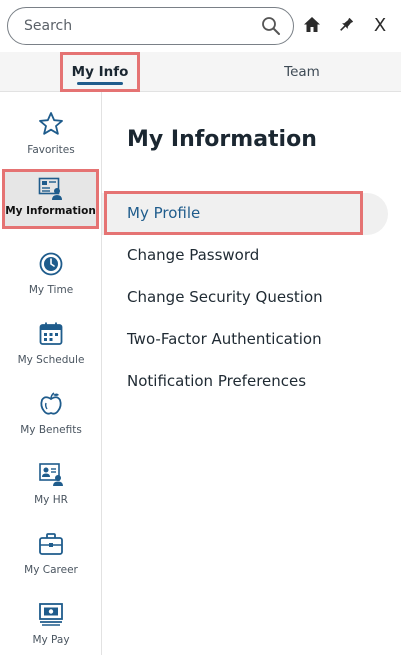 This screenshot has height=655, width=401. Describe the element at coordinates (50, 211) in the screenshot. I see `sidebar-item-label: My Information` at that location.